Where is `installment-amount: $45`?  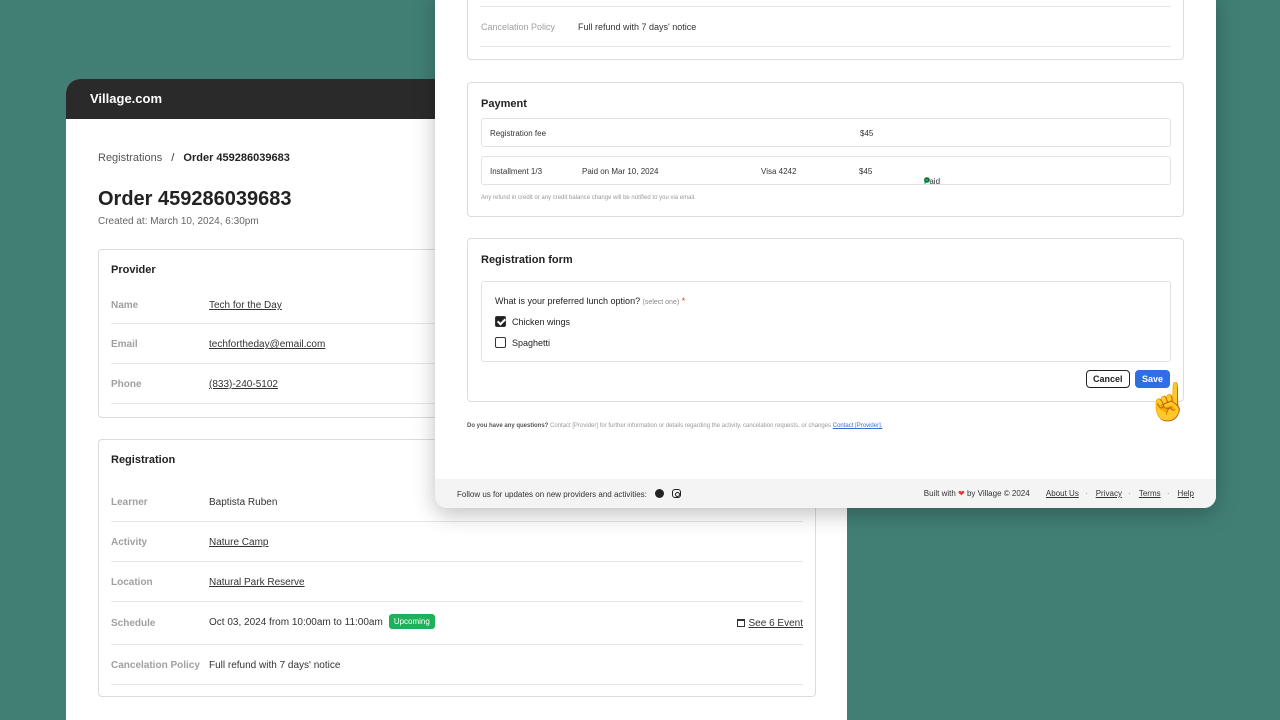 installment-amount: $45 is located at coordinates (866, 171).